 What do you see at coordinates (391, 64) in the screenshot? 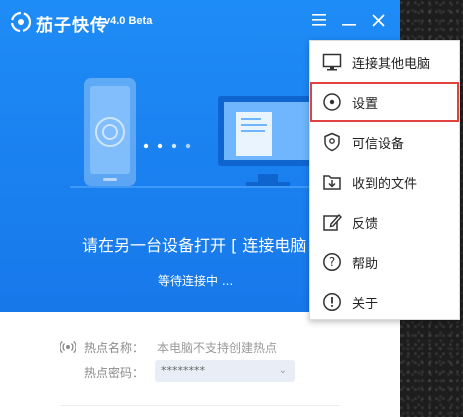
I see `menu-item-label: 连接其他电脑` at bounding box center [391, 64].